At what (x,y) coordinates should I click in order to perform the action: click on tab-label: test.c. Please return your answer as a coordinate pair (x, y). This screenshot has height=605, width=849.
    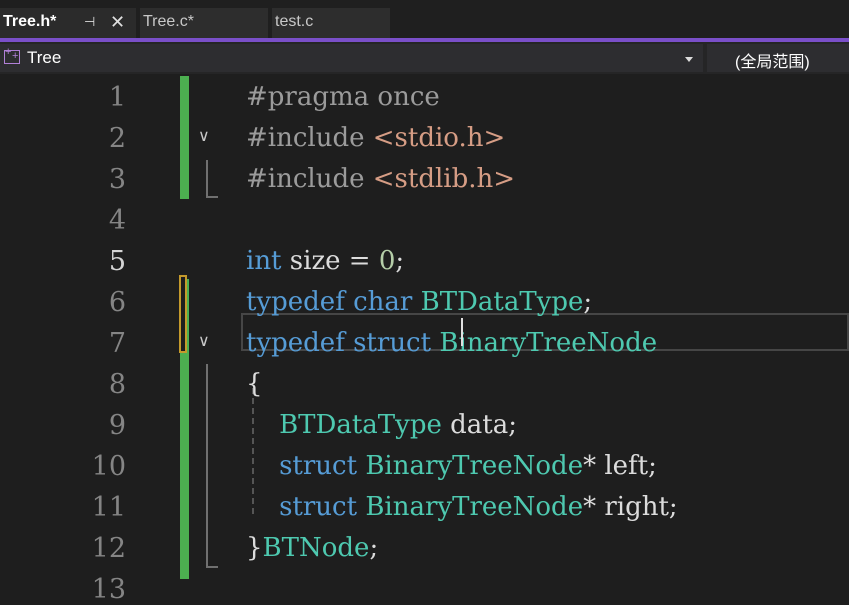
    Looking at the image, I should click on (294, 21).